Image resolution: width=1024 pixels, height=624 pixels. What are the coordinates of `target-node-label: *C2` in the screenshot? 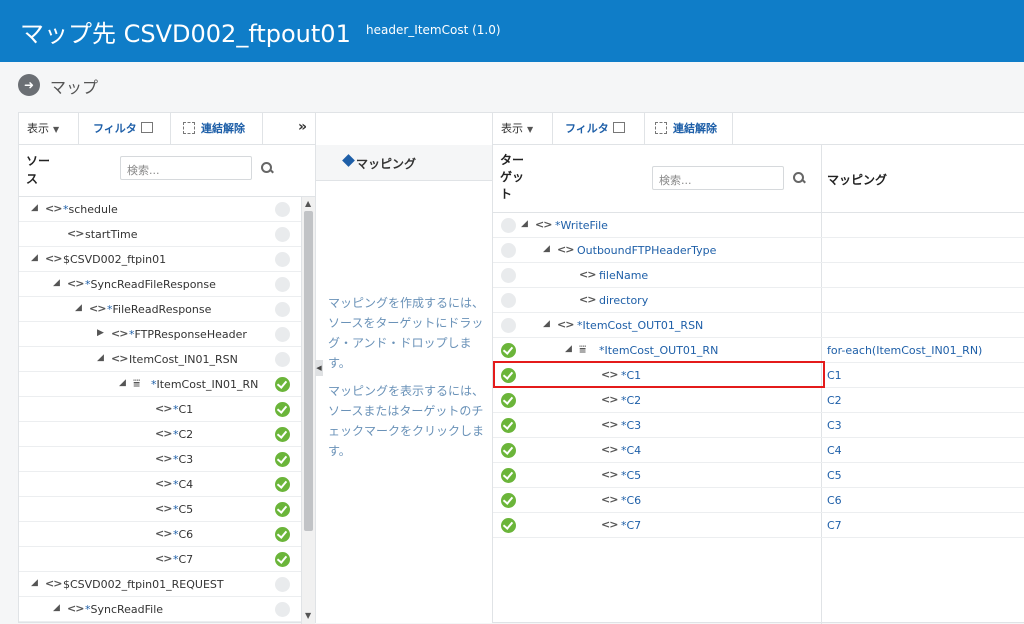 It's located at (631, 400).